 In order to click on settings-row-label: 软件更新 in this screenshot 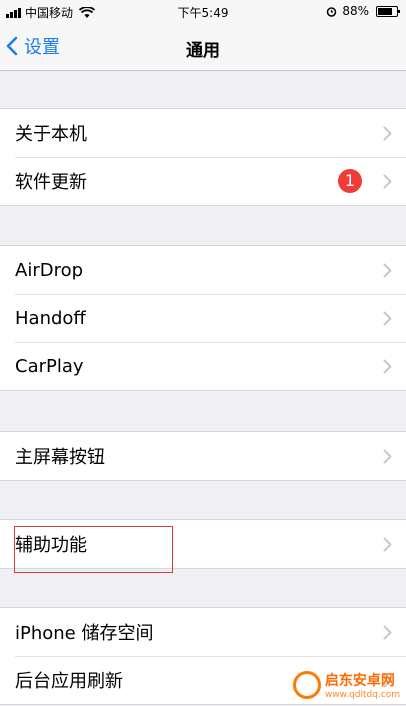, I will do `click(51, 182)`.